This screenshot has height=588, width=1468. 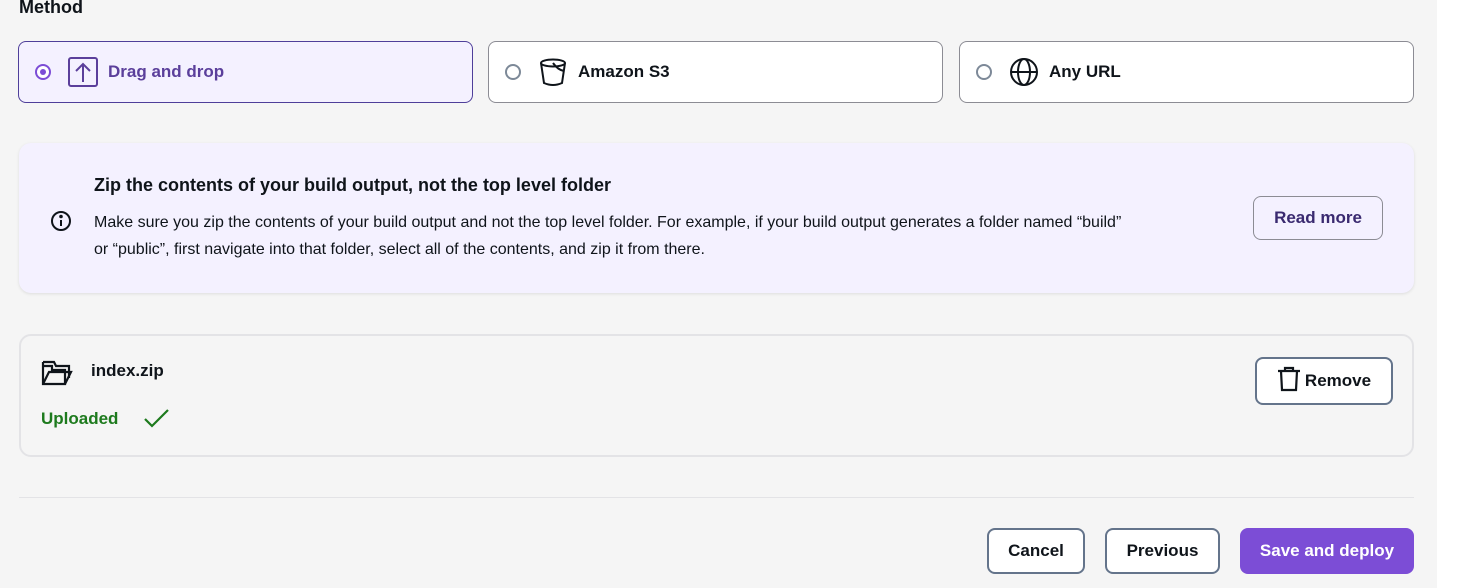 What do you see at coordinates (984, 72) in the screenshot?
I see `radio-any-url` at bounding box center [984, 72].